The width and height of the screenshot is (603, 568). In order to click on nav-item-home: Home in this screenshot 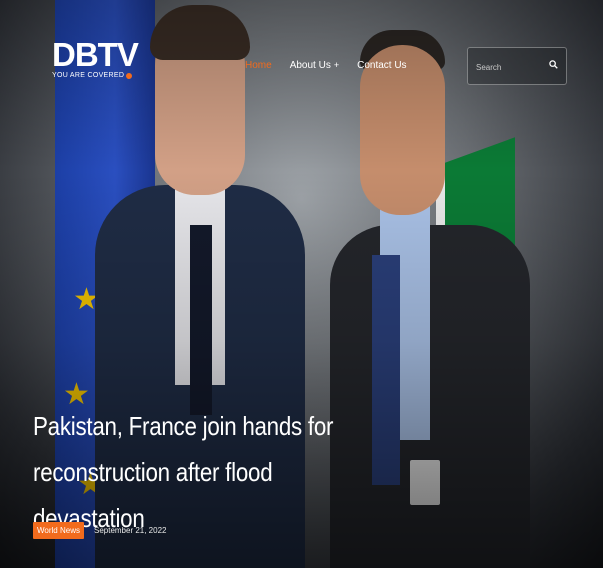, I will do `click(258, 65)`.